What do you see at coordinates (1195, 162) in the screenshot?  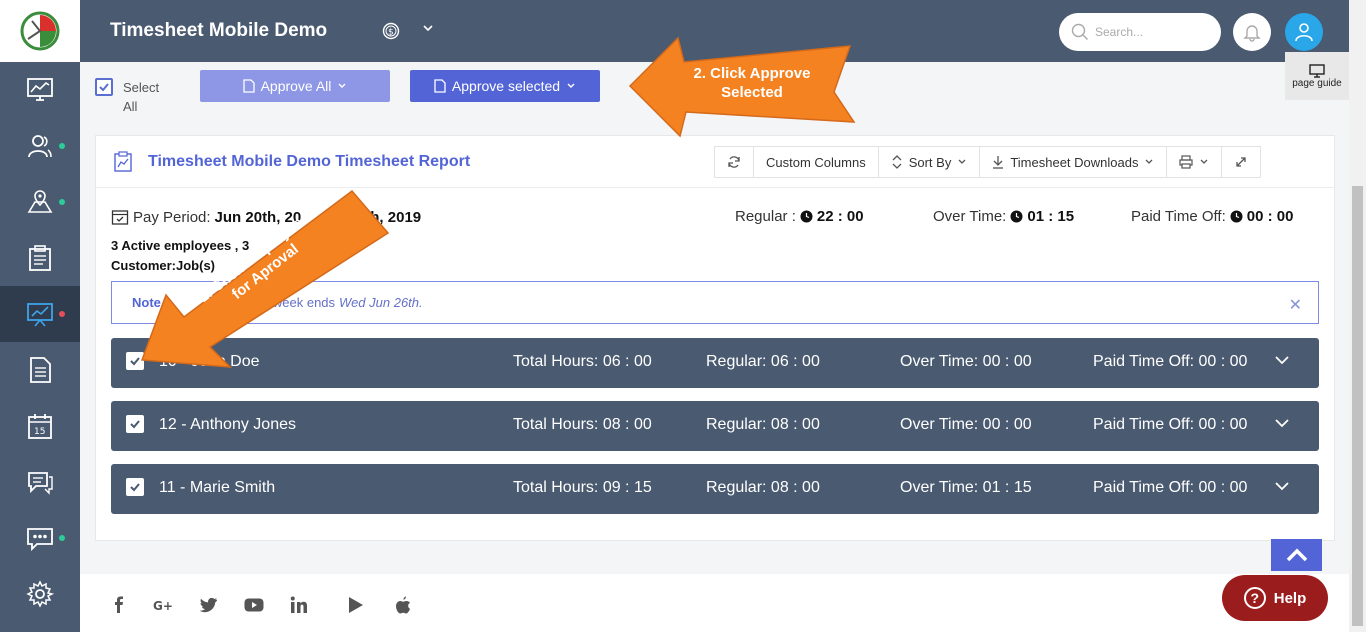 I see `print-button` at bounding box center [1195, 162].